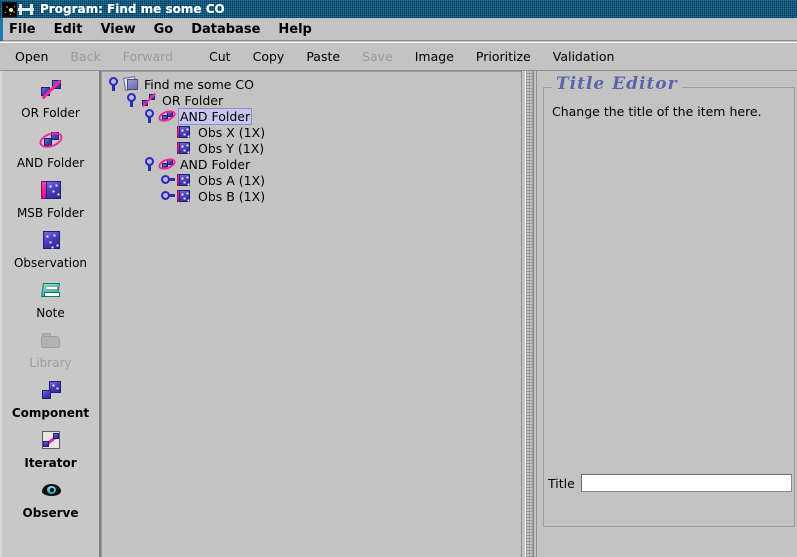 Image resolution: width=797 pixels, height=557 pixels. I want to click on palette-item-observe: Observe, so click(50, 498).